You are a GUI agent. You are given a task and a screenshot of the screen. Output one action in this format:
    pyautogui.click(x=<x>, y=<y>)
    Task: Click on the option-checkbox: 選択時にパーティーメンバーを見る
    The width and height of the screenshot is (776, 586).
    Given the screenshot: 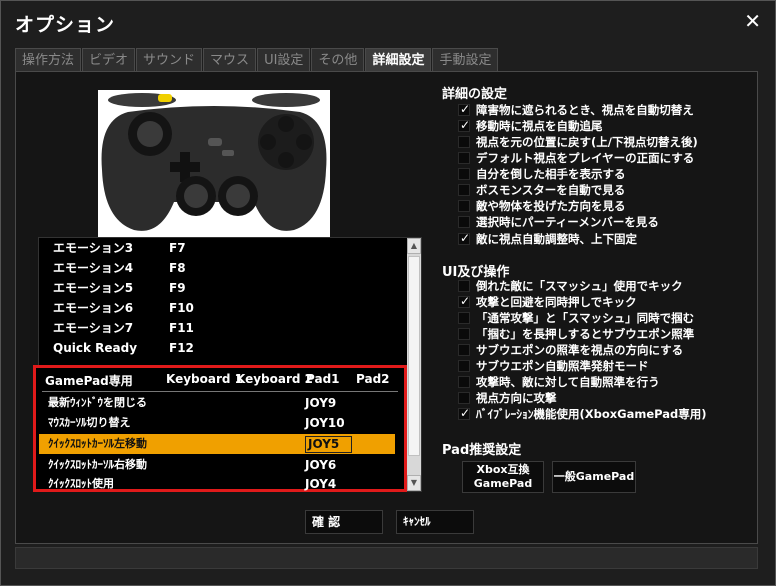 What is the action you would take?
    pyautogui.click(x=558, y=222)
    